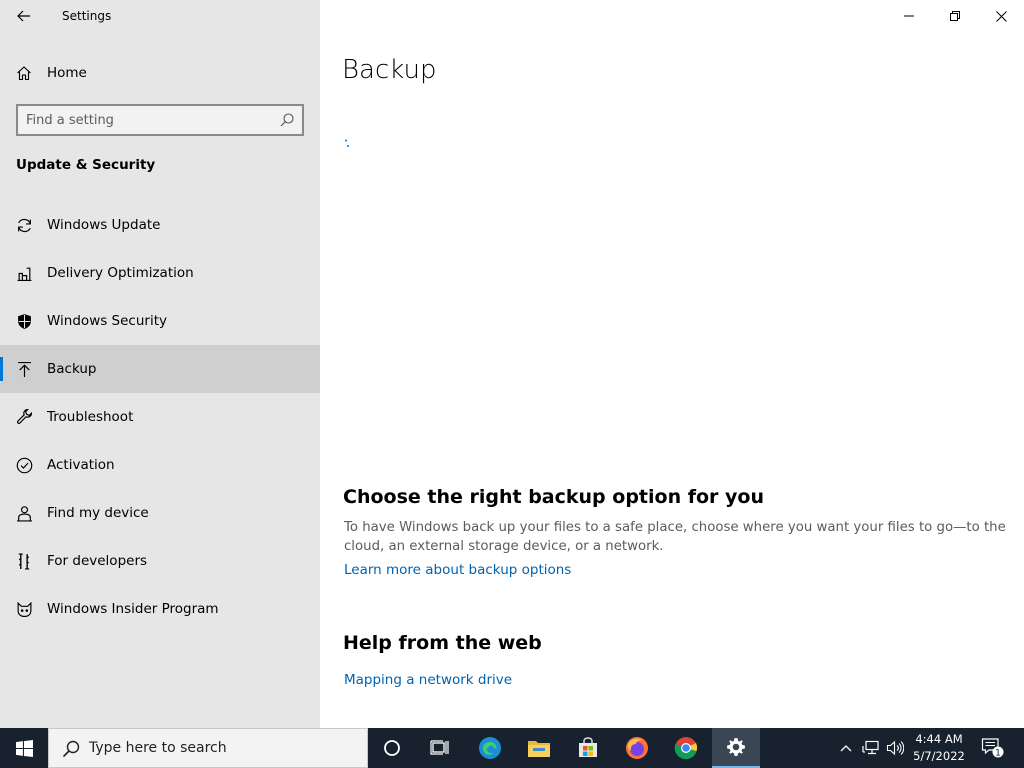 This screenshot has width=1024, height=768. I want to click on close-icon, so click(1001, 16).